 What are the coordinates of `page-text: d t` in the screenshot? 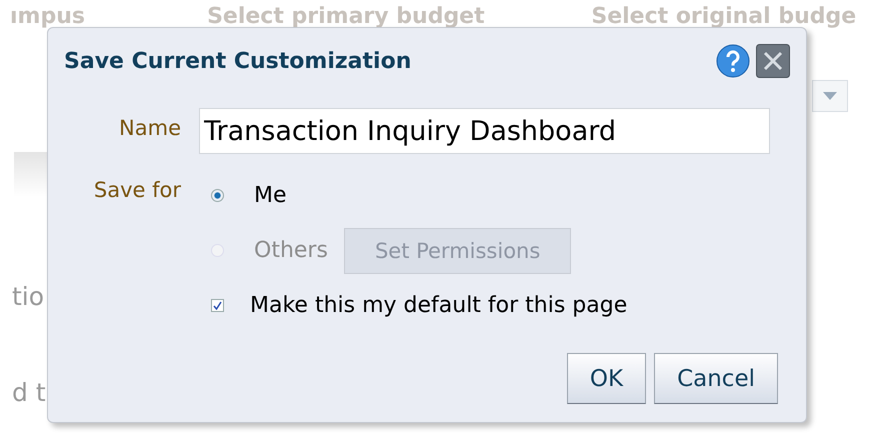 It's located at (29, 392).